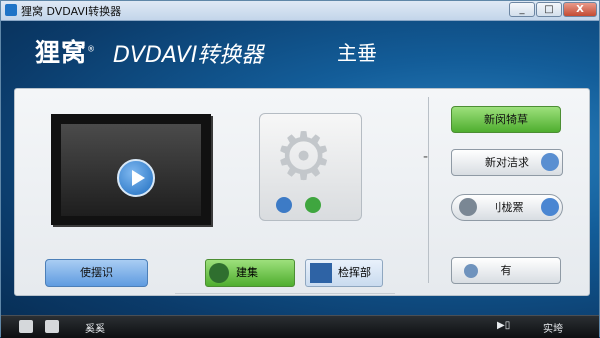  What do you see at coordinates (428, 190) in the screenshot?
I see `vertical-divider` at bounding box center [428, 190].